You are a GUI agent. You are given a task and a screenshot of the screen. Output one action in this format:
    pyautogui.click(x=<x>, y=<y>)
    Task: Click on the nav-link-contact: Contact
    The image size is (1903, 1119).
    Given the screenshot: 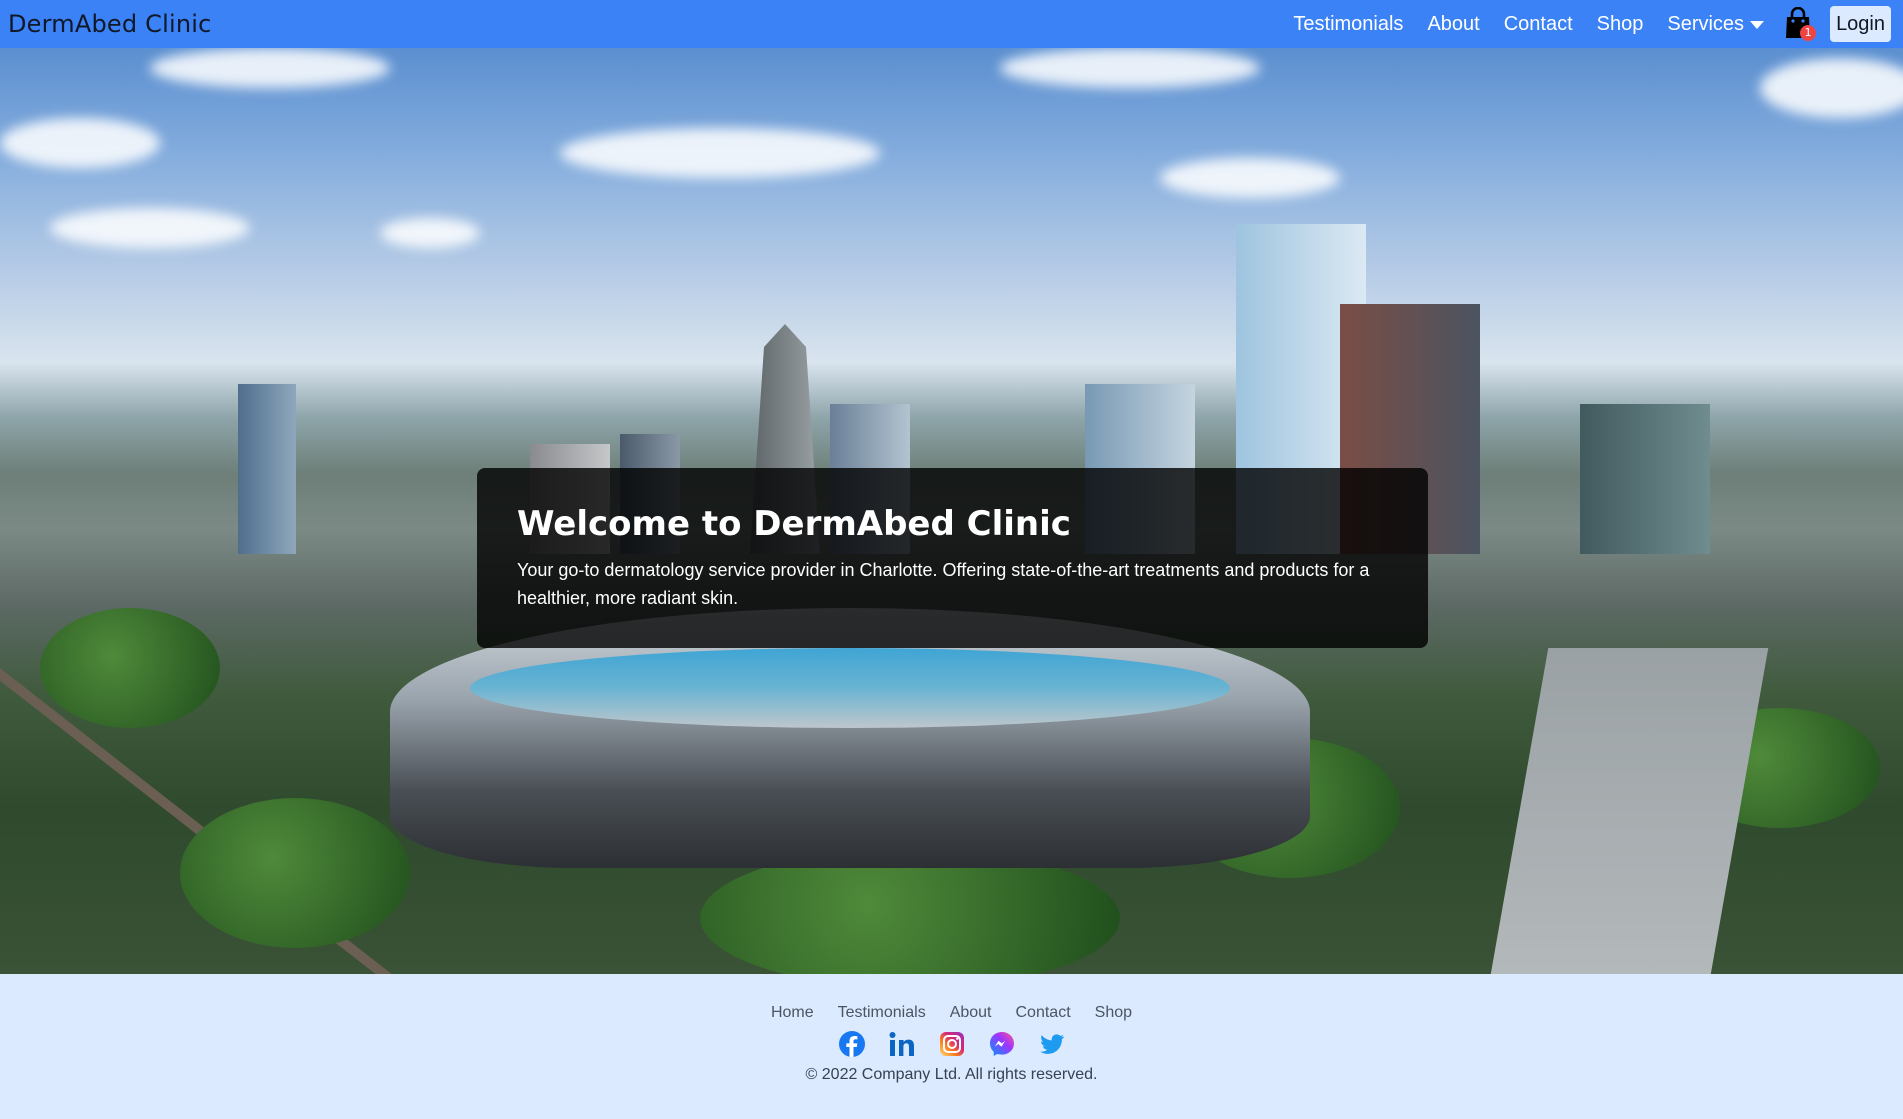 What is the action you would take?
    pyautogui.click(x=1538, y=24)
    